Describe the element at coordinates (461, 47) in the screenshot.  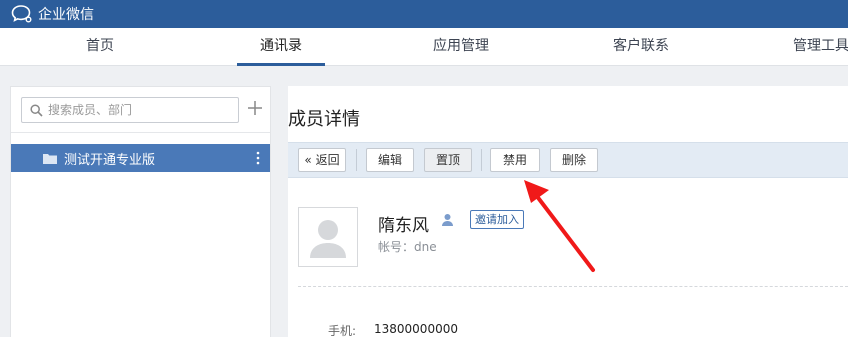
I see `tab-app-management: 应用管理` at that location.